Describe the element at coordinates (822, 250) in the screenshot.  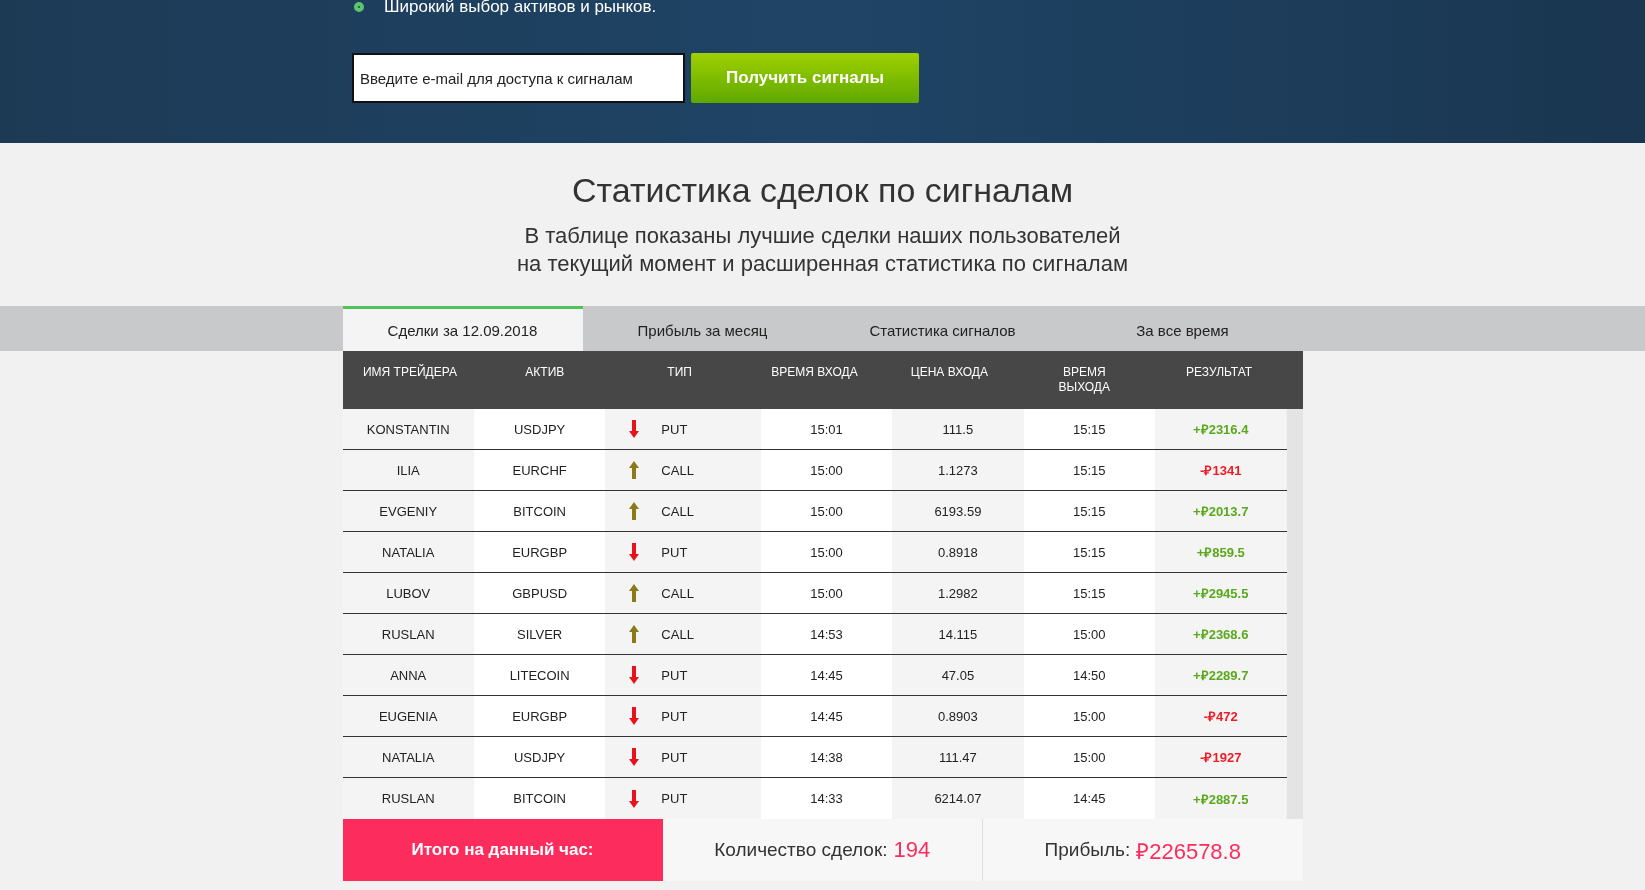
I see `section-subtitle: В таблице показаны лучшие сделки наших пользователей на текущий момент и расширенная статистика по сигналам` at that location.